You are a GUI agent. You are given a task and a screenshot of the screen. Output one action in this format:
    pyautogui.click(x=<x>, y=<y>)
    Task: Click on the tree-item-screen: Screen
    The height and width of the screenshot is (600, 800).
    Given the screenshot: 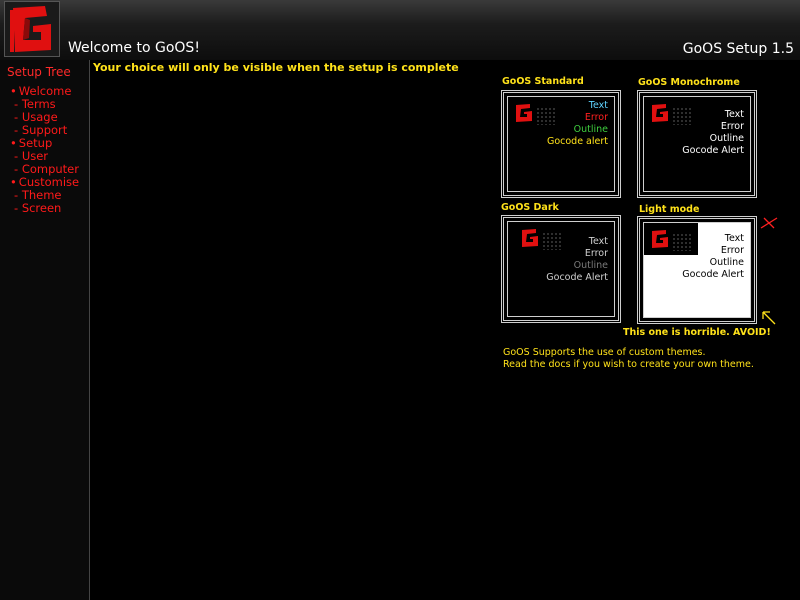 What is the action you would take?
    pyautogui.click(x=44, y=208)
    